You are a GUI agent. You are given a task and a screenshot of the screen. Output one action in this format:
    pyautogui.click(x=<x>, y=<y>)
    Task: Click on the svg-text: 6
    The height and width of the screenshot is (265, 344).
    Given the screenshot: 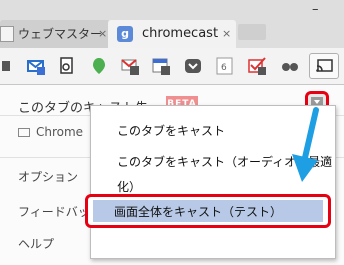 What is the action you would take?
    pyautogui.click(x=224, y=68)
    